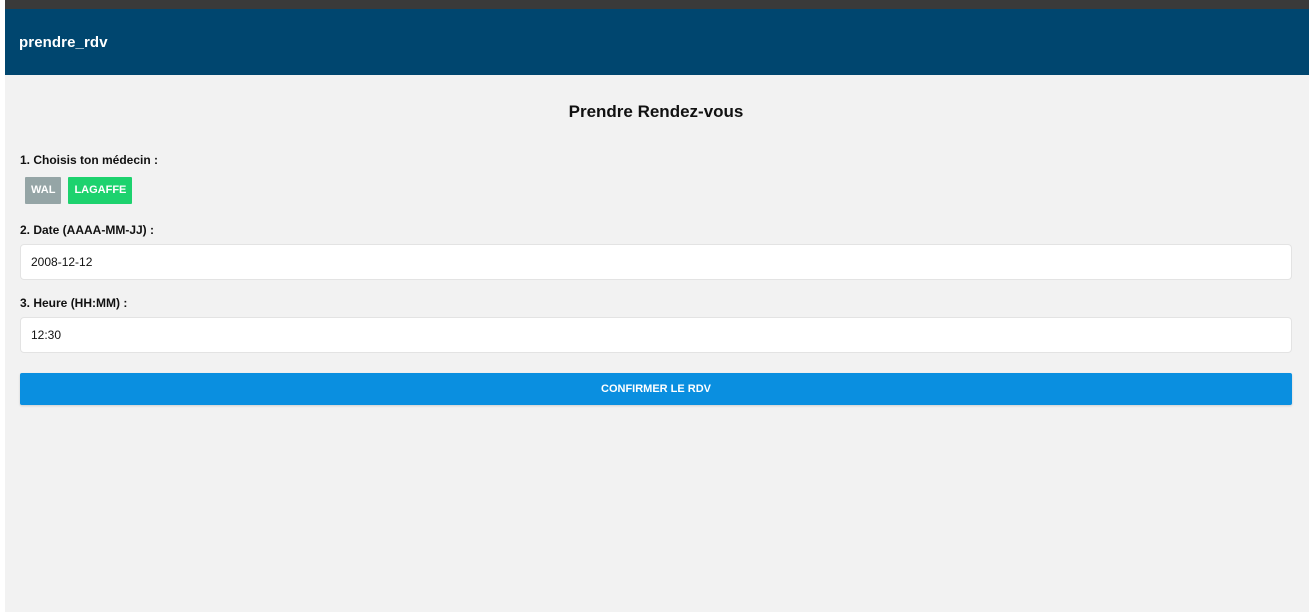 This screenshot has height=612, width=1314. What do you see at coordinates (74, 303) in the screenshot?
I see `time-label: 3. Heure (HH:MM) :` at bounding box center [74, 303].